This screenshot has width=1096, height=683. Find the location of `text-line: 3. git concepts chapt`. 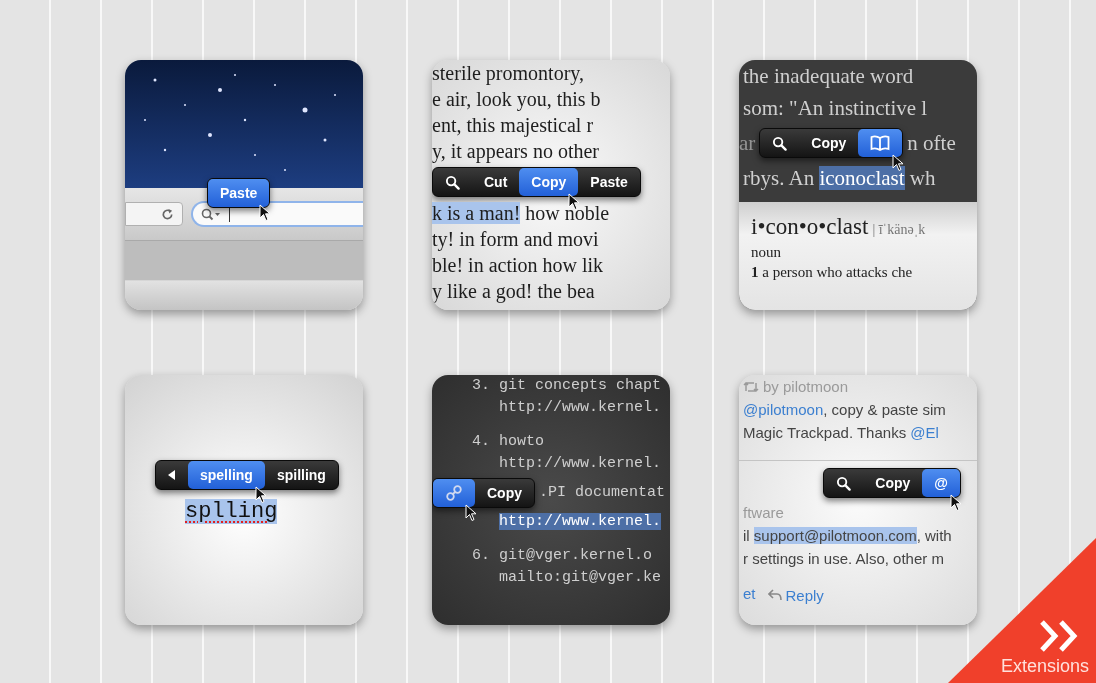

text-line: 3. git concepts chapt is located at coordinates (566, 386).